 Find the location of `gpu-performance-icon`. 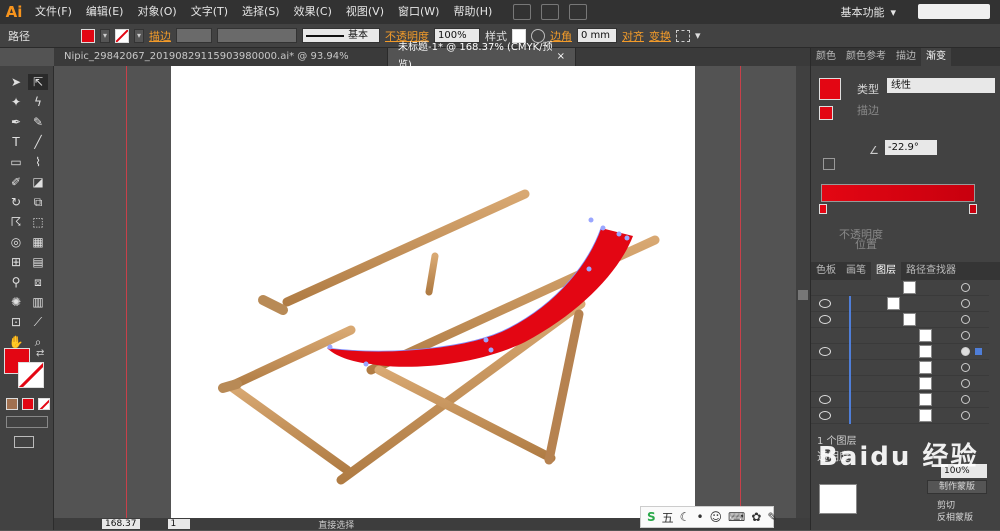

gpu-performance-icon is located at coordinates (578, 12).